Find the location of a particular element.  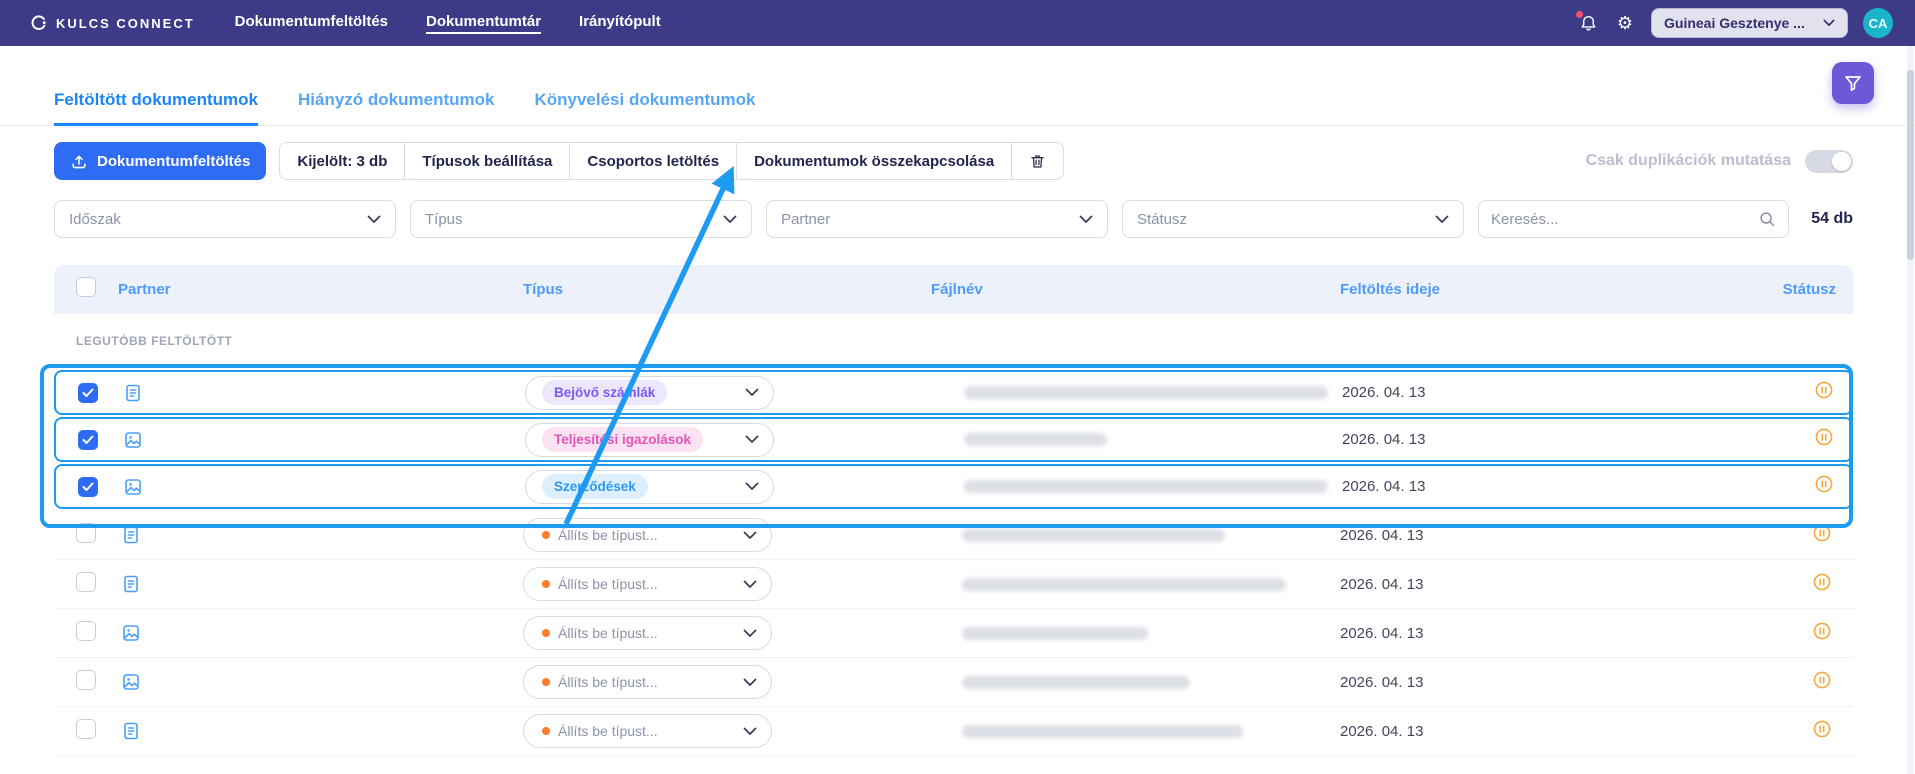

table-row: Bejövő számlák 2026. 04. 13 is located at coordinates (953, 392).